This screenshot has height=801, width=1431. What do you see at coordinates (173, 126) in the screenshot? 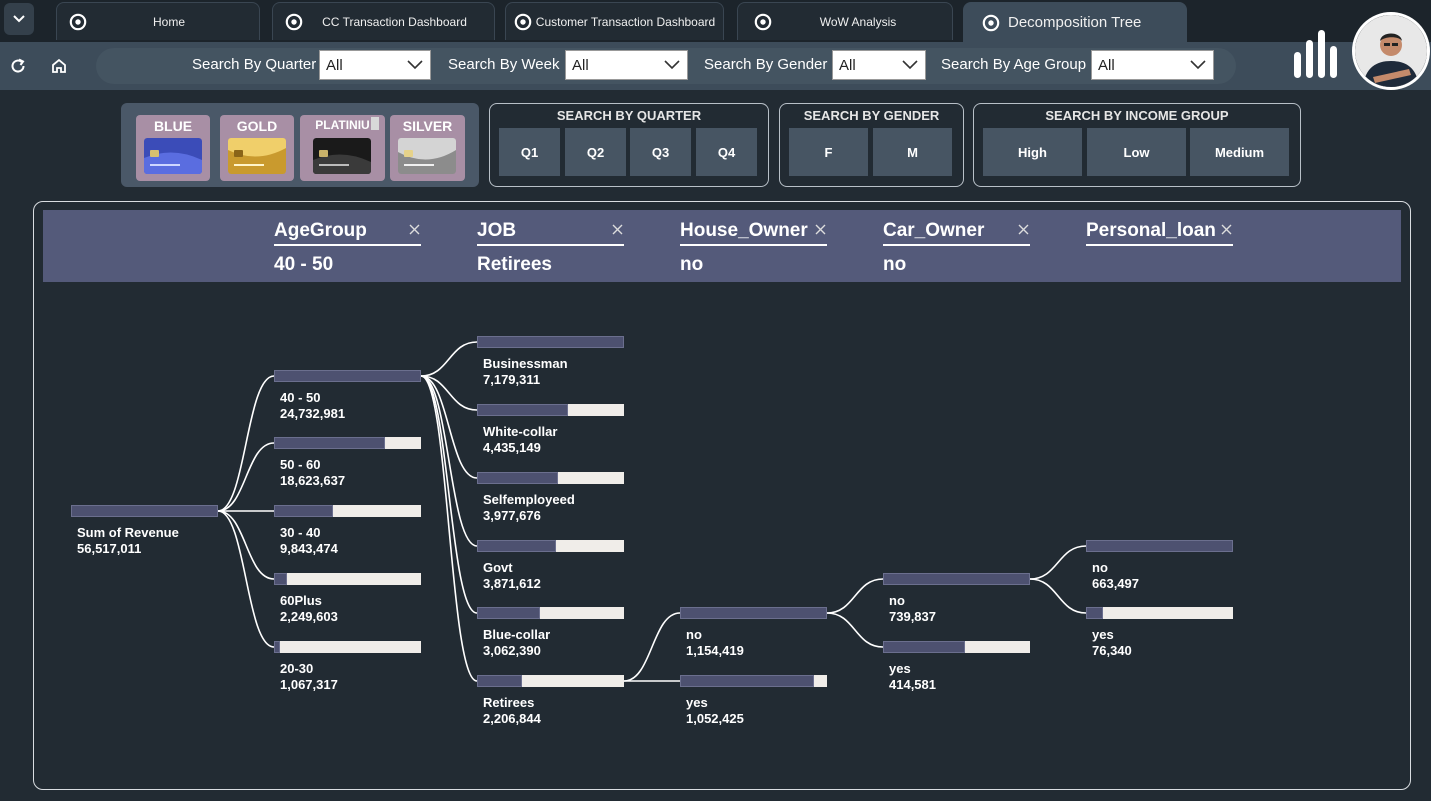
I see `card-label: BLUE` at bounding box center [173, 126].